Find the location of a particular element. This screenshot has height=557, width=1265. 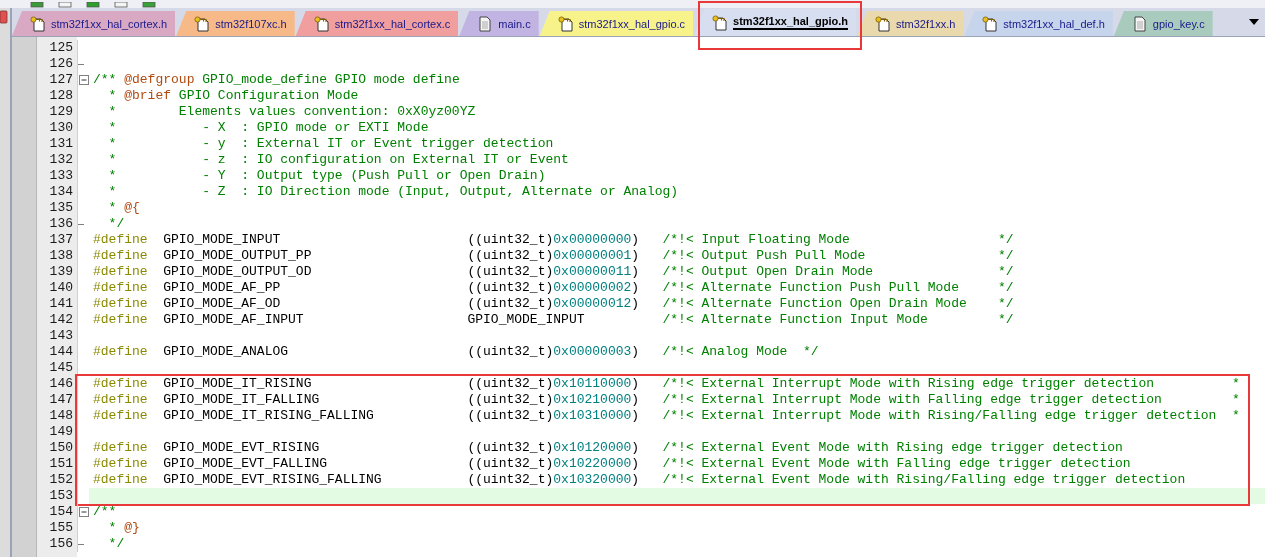

line-number: 154 is located at coordinates (61, 512).